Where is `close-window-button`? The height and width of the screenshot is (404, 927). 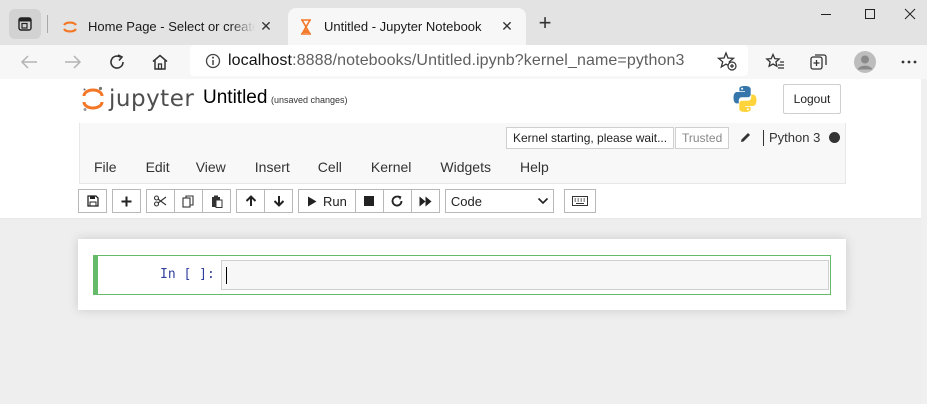
close-window-button is located at coordinates (907, 14).